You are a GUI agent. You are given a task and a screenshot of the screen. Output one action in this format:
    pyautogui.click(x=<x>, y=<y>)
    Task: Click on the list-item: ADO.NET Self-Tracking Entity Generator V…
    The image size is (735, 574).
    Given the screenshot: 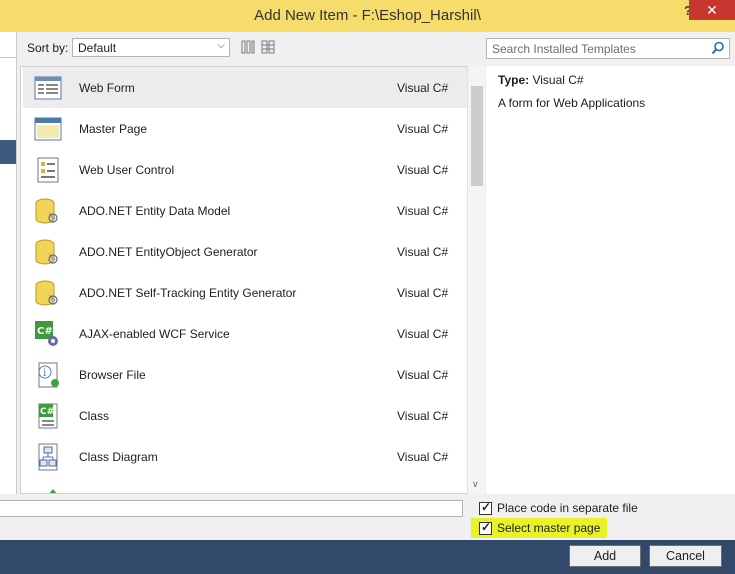 What is the action you would take?
    pyautogui.click(x=245, y=292)
    